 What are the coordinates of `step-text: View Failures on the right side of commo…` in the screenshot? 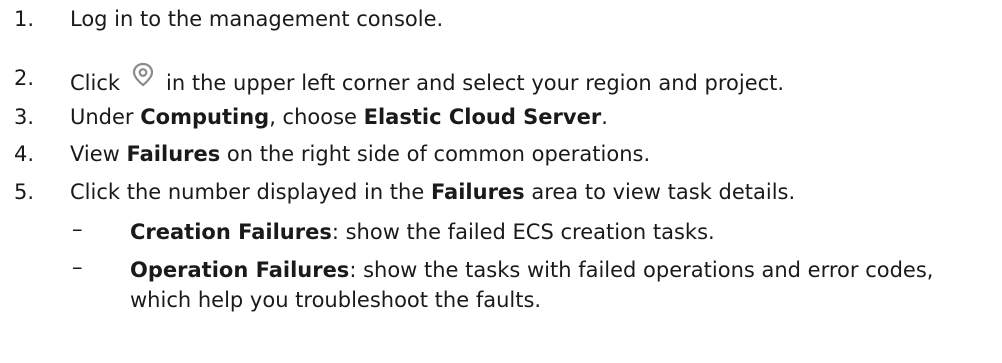 It's located at (360, 154).